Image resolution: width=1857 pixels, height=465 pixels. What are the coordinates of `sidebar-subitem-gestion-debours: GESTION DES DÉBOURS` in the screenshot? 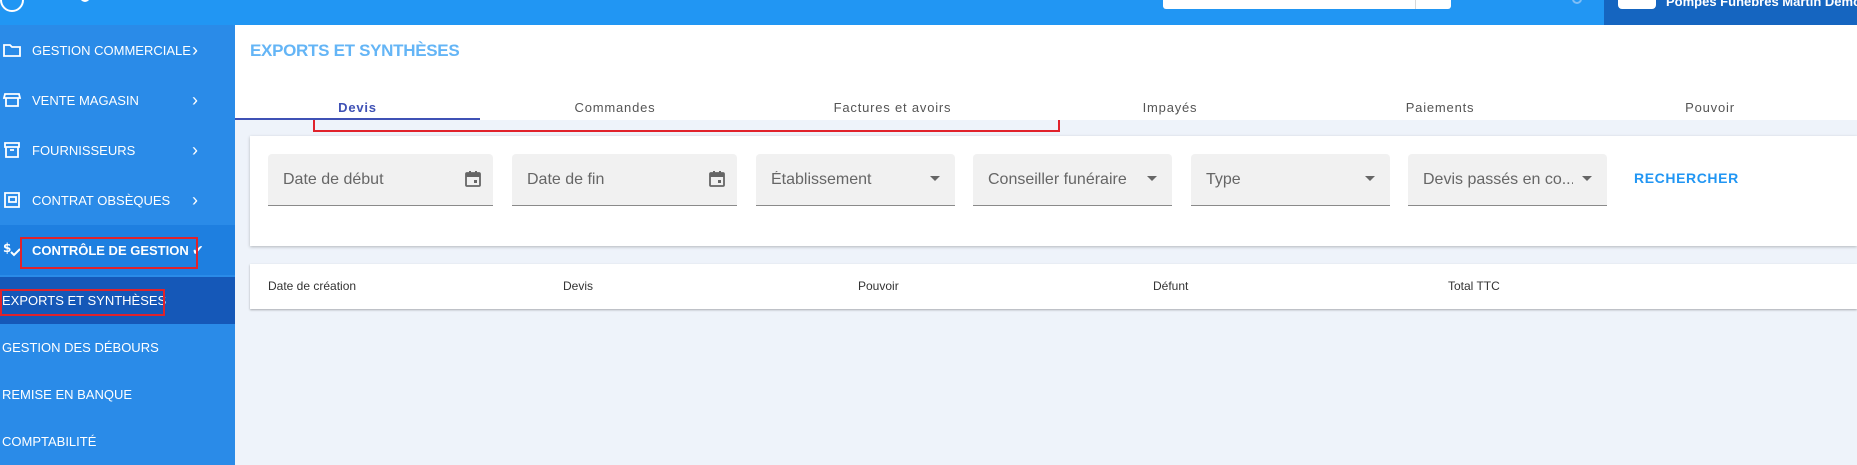 It's located at (117, 347).